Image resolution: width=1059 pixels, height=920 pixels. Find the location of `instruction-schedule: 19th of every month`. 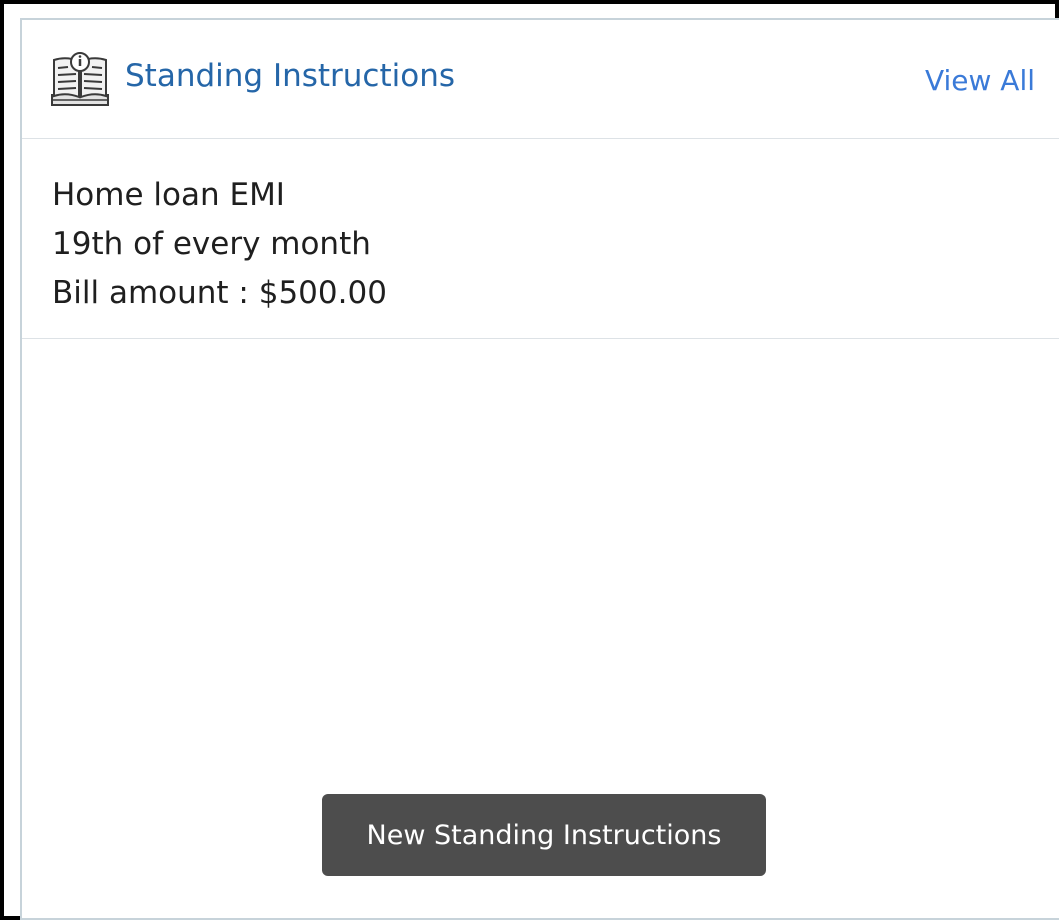

instruction-schedule: 19th of every month is located at coordinates (211, 244).